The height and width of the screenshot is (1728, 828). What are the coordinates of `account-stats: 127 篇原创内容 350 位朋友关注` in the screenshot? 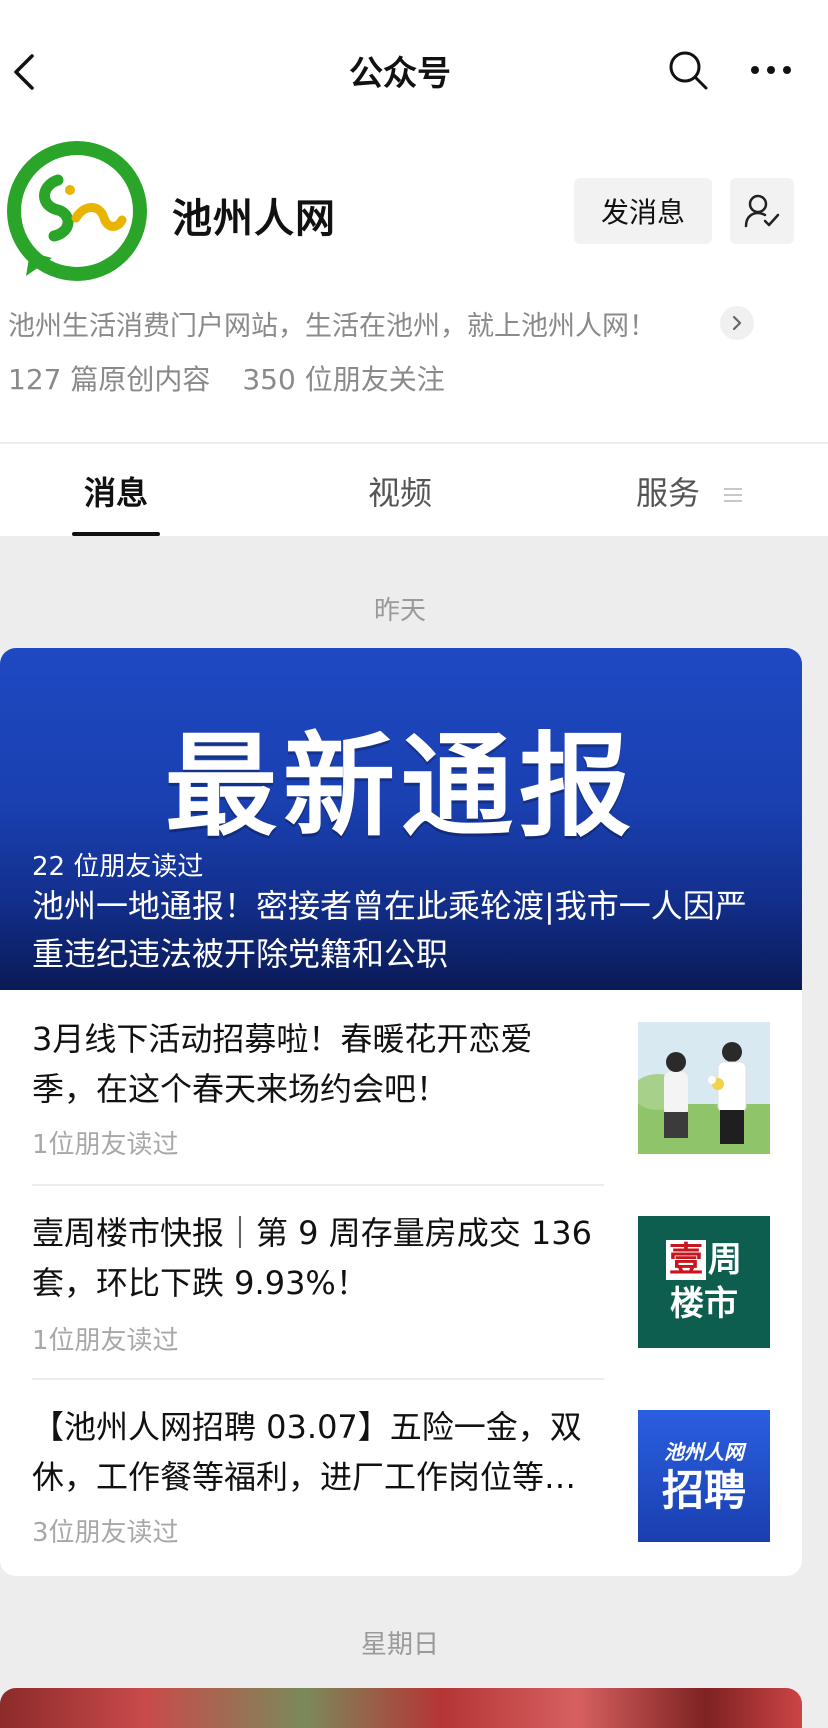 It's located at (226, 378).